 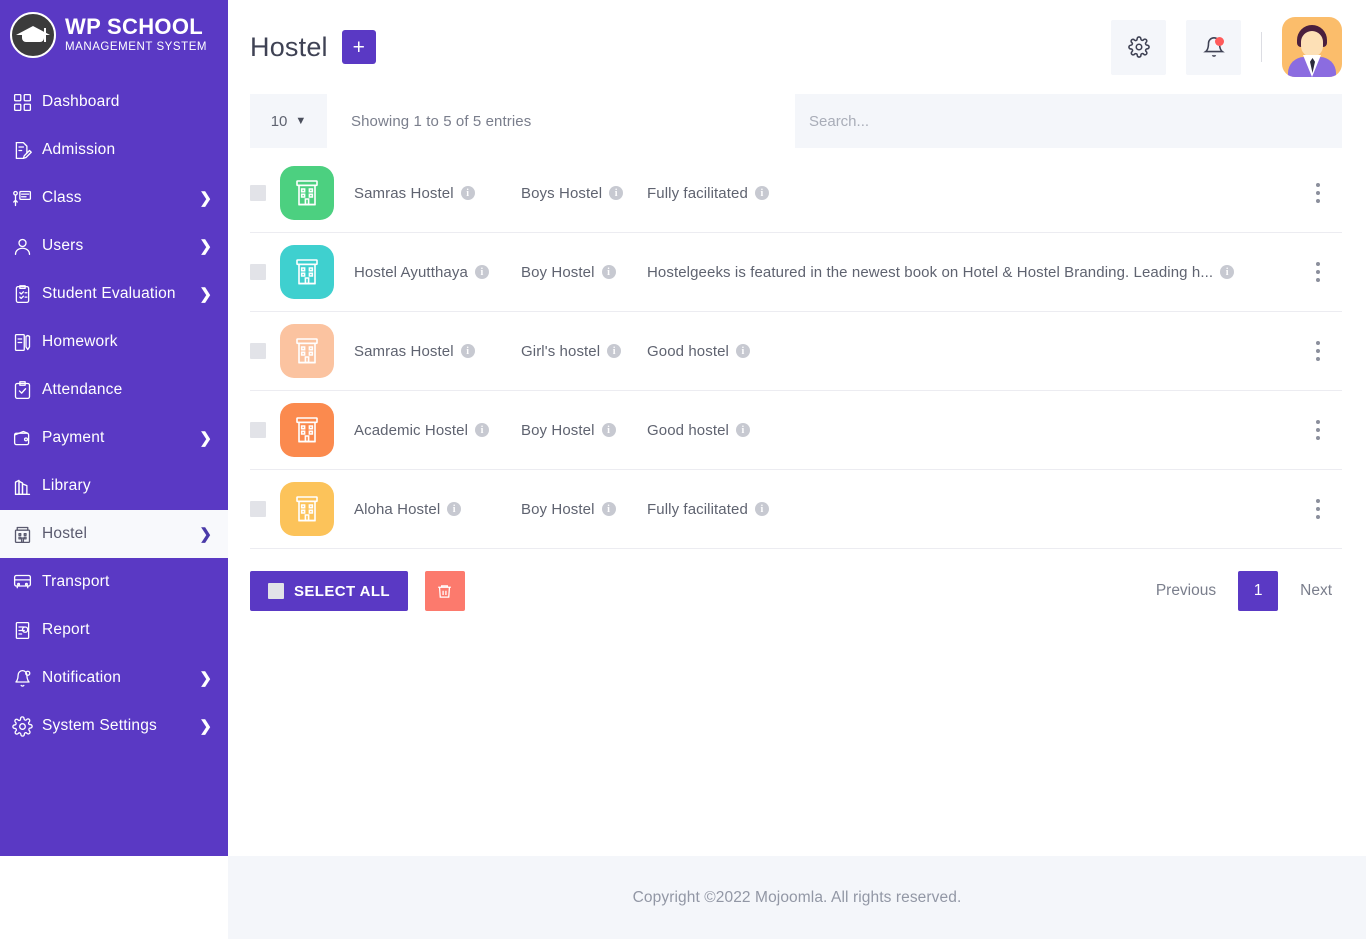 What do you see at coordinates (114, 486) in the screenshot?
I see `sidebar-item-library: Library` at bounding box center [114, 486].